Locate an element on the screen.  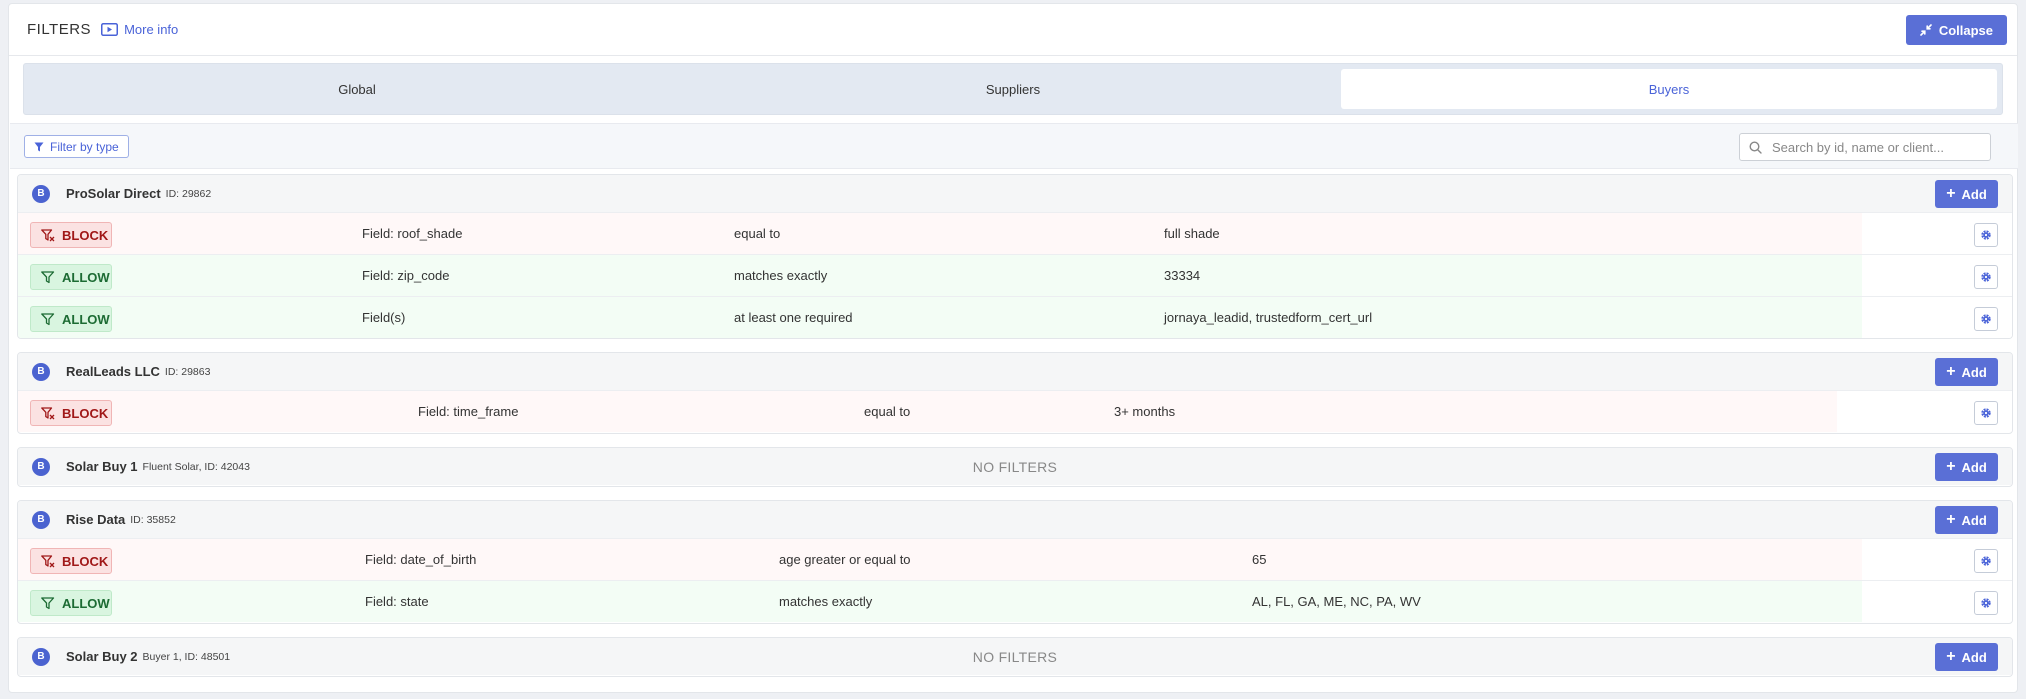
rule-field: Field(s) is located at coordinates (384, 317).